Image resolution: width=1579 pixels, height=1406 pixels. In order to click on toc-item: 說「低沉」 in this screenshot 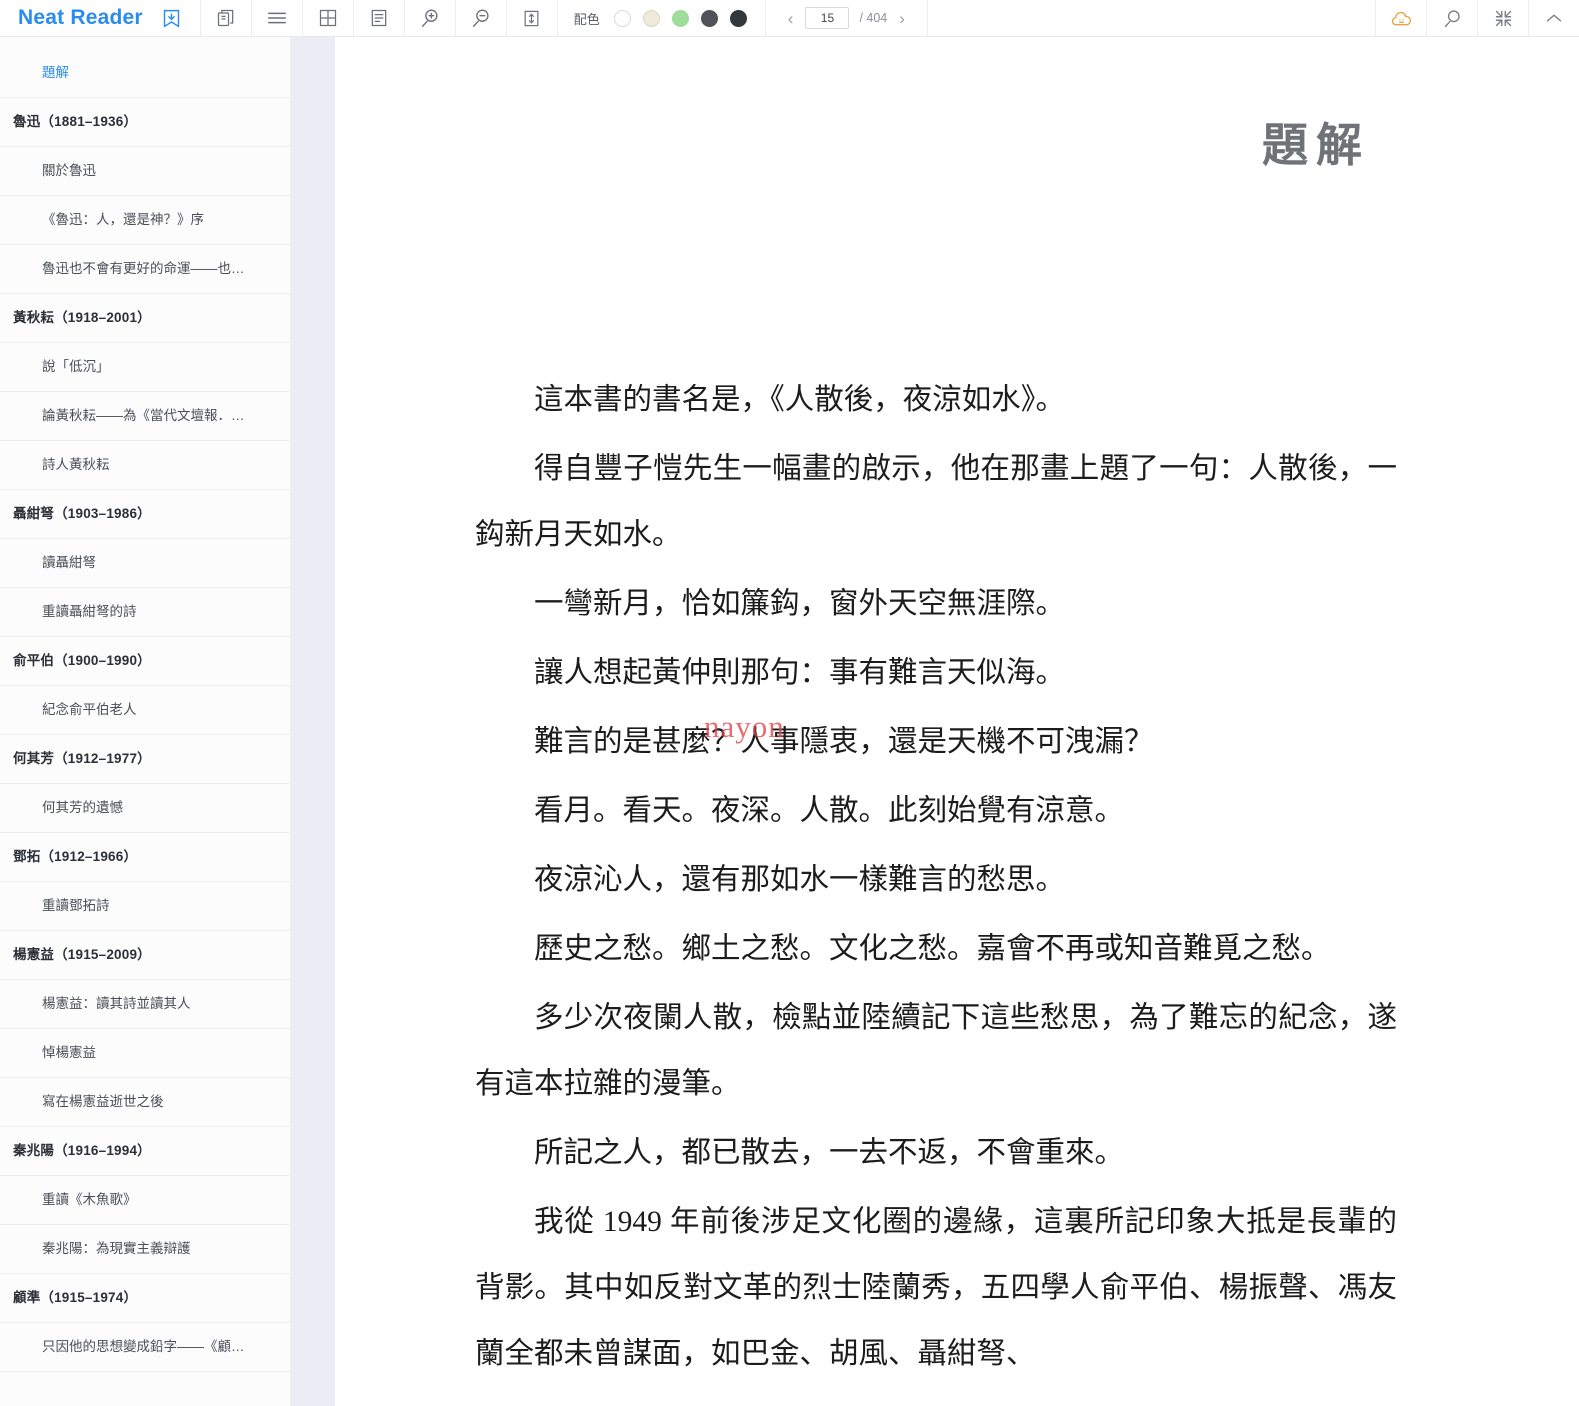, I will do `click(145, 367)`.